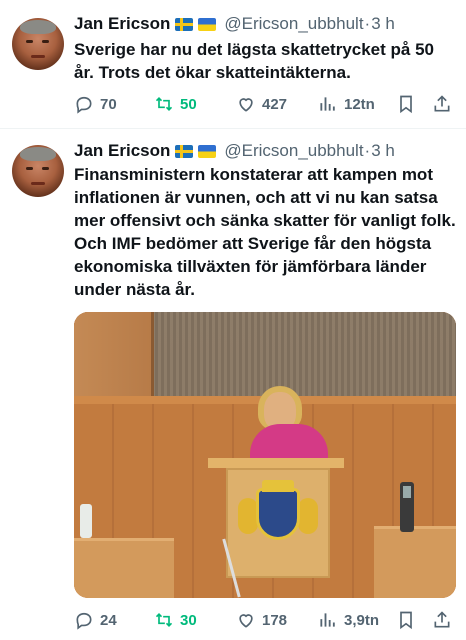 The width and height of the screenshot is (466, 640). I want to click on tweet-actions: 70 50 427 12tn, so click(264, 104).